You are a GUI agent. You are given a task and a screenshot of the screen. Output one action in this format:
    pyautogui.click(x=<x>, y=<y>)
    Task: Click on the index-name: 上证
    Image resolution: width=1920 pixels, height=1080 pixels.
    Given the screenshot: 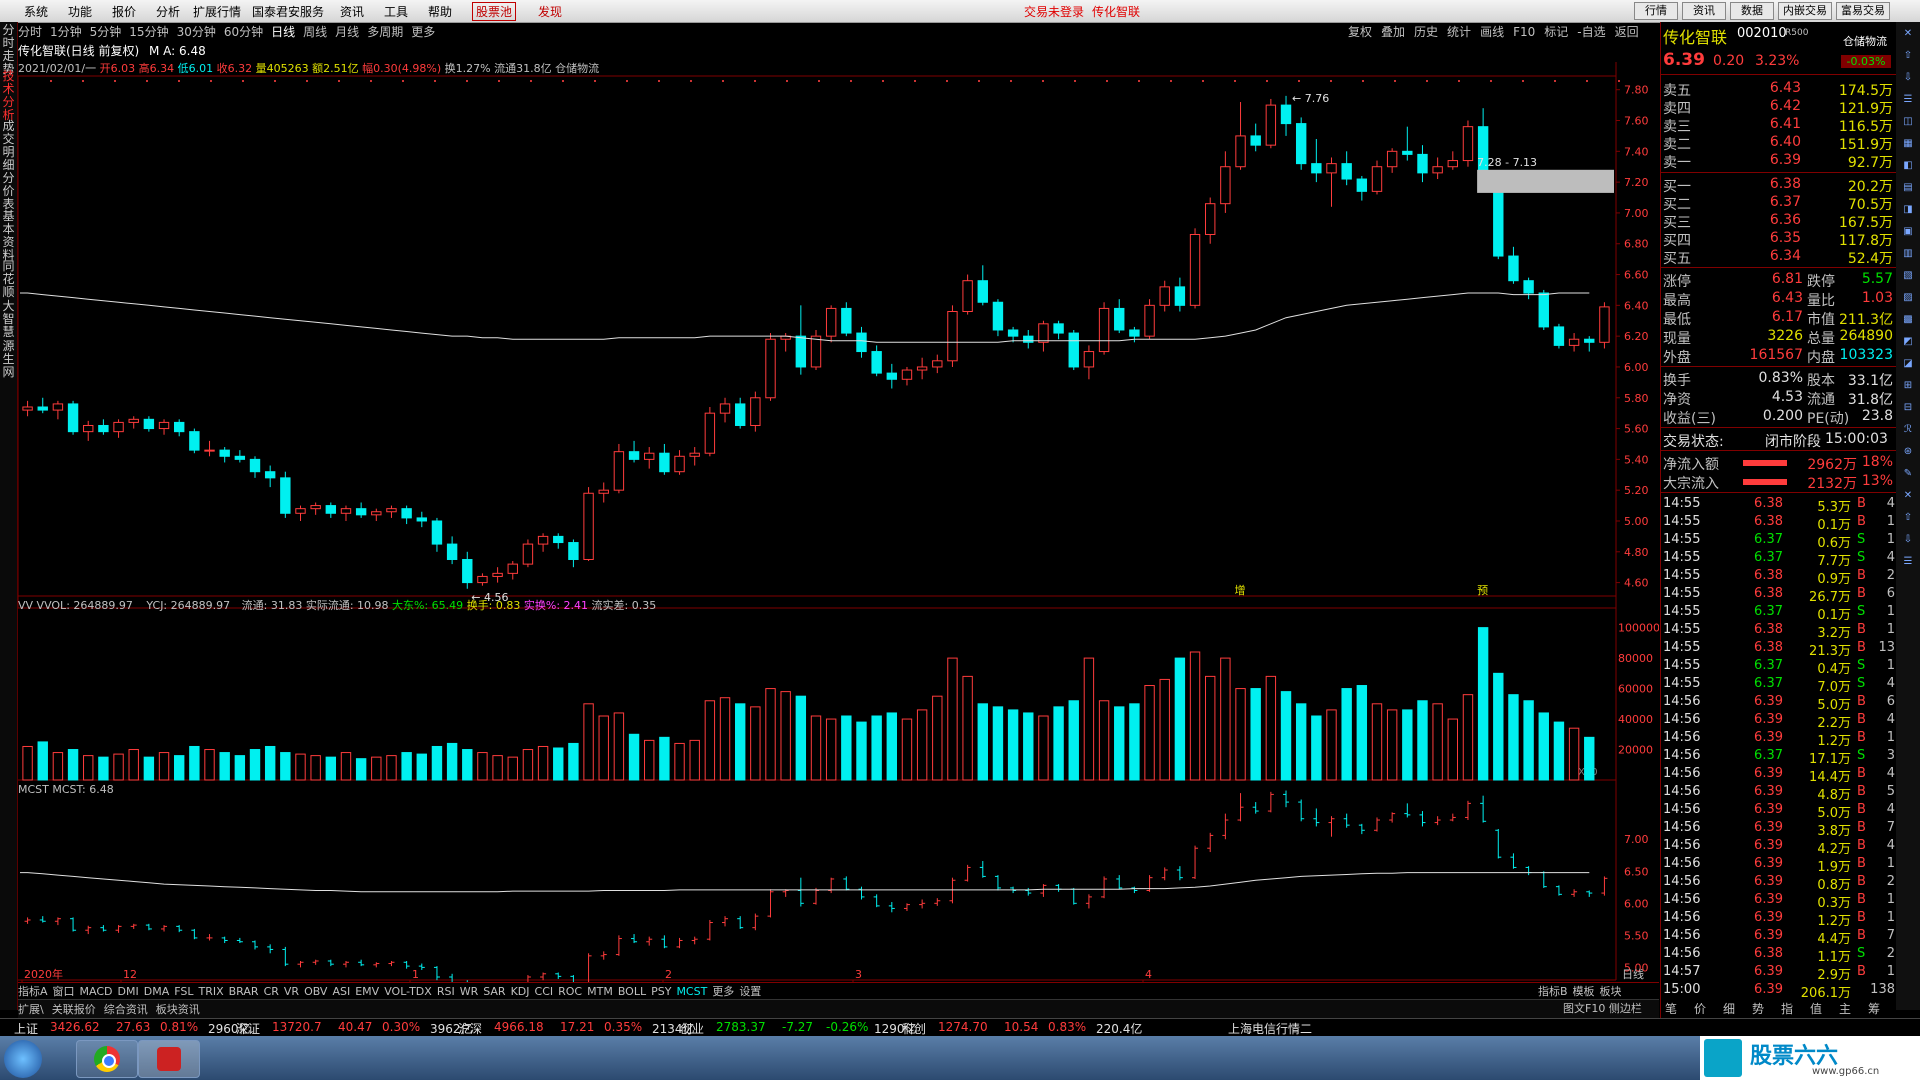 What is the action you would take?
    pyautogui.click(x=26, y=1028)
    